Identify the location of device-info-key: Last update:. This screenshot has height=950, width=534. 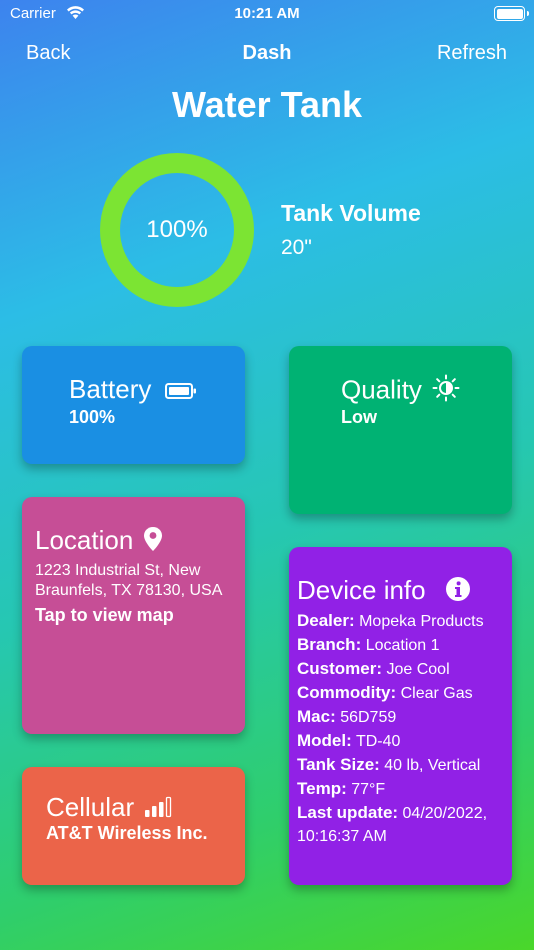
(348, 812).